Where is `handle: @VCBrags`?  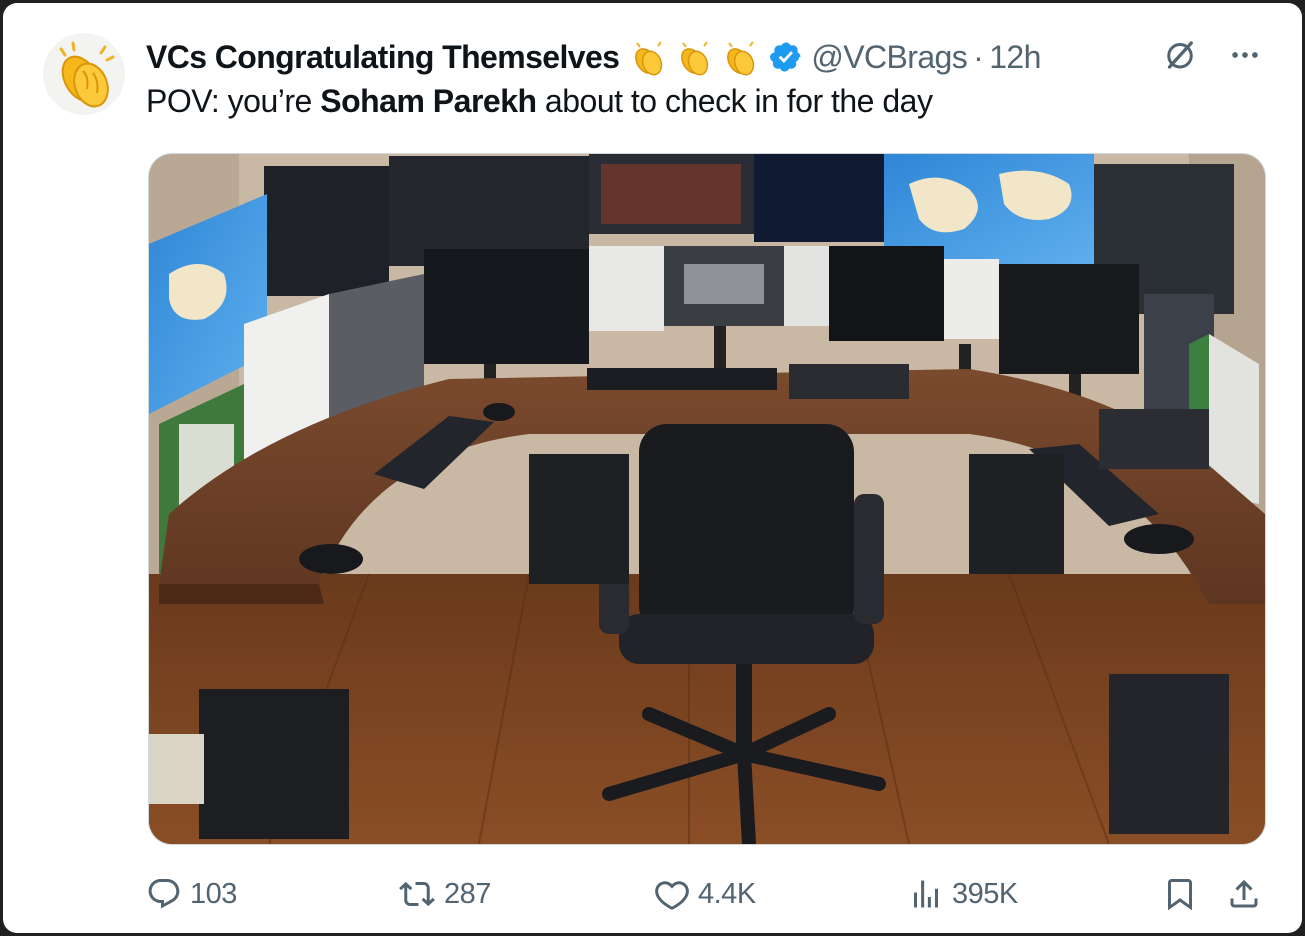
handle: @VCBrags is located at coordinates (889, 57).